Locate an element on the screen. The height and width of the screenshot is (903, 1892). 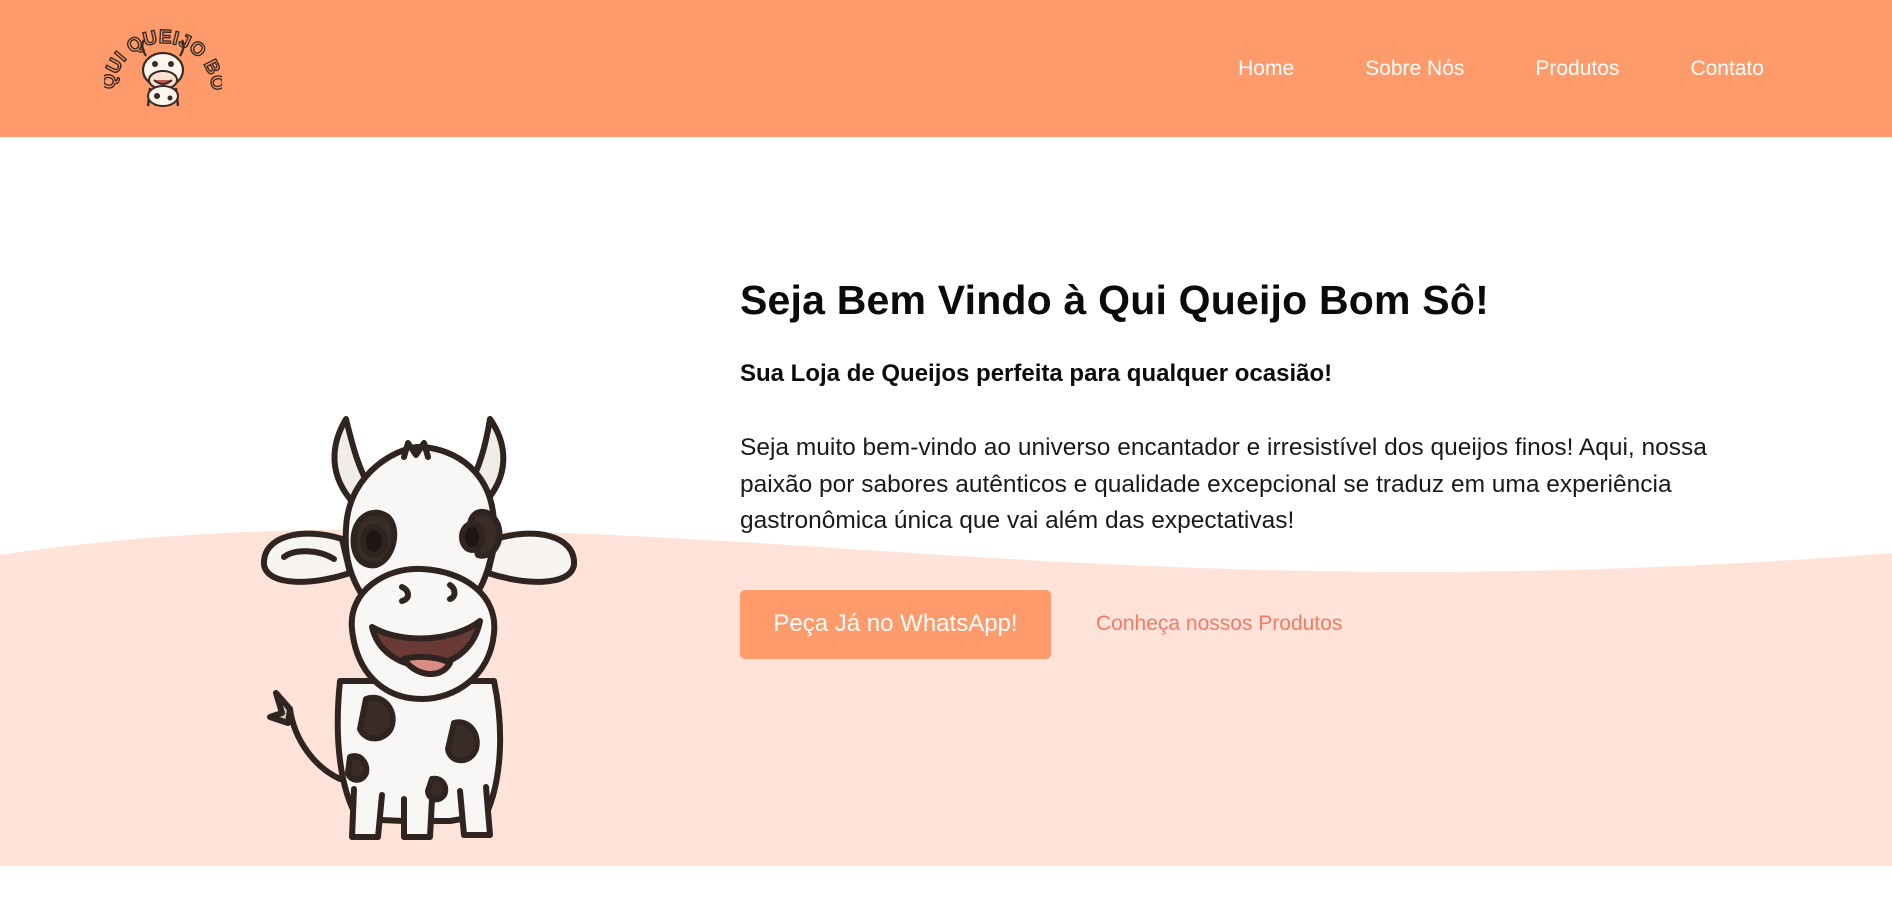
logo: QUI QUEIJO BOM SÔ is located at coordinates (163, 66).